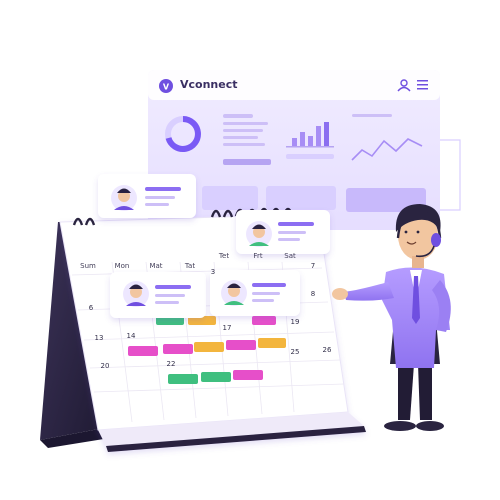  What do you see at coordinates (99, 338) in the screenshot?
I see `day-number: 13` at bounding box center [99, 338].